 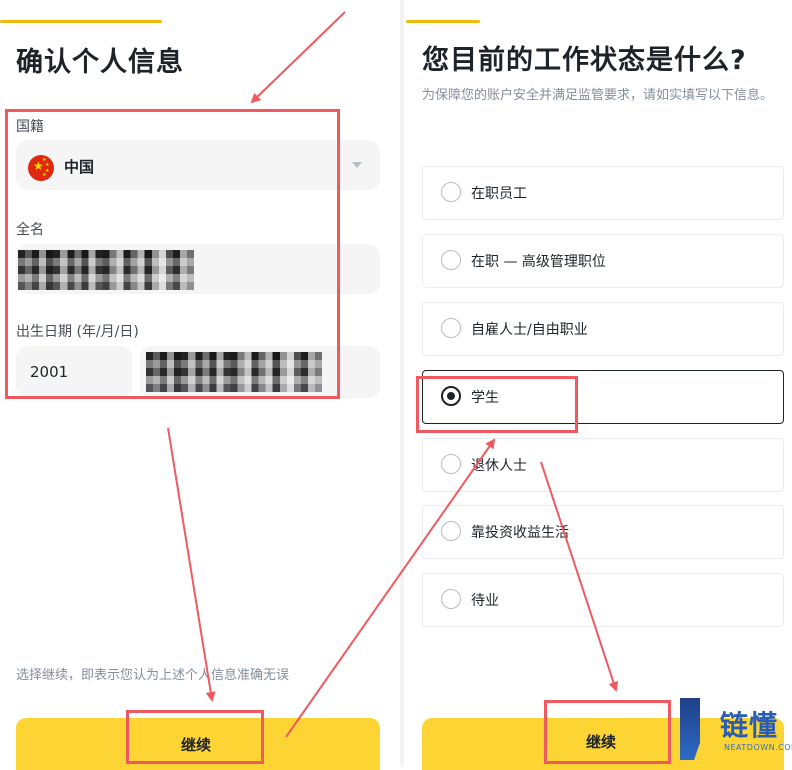 I want to click on nationality-value: 中国, so click(x=79, y=167).